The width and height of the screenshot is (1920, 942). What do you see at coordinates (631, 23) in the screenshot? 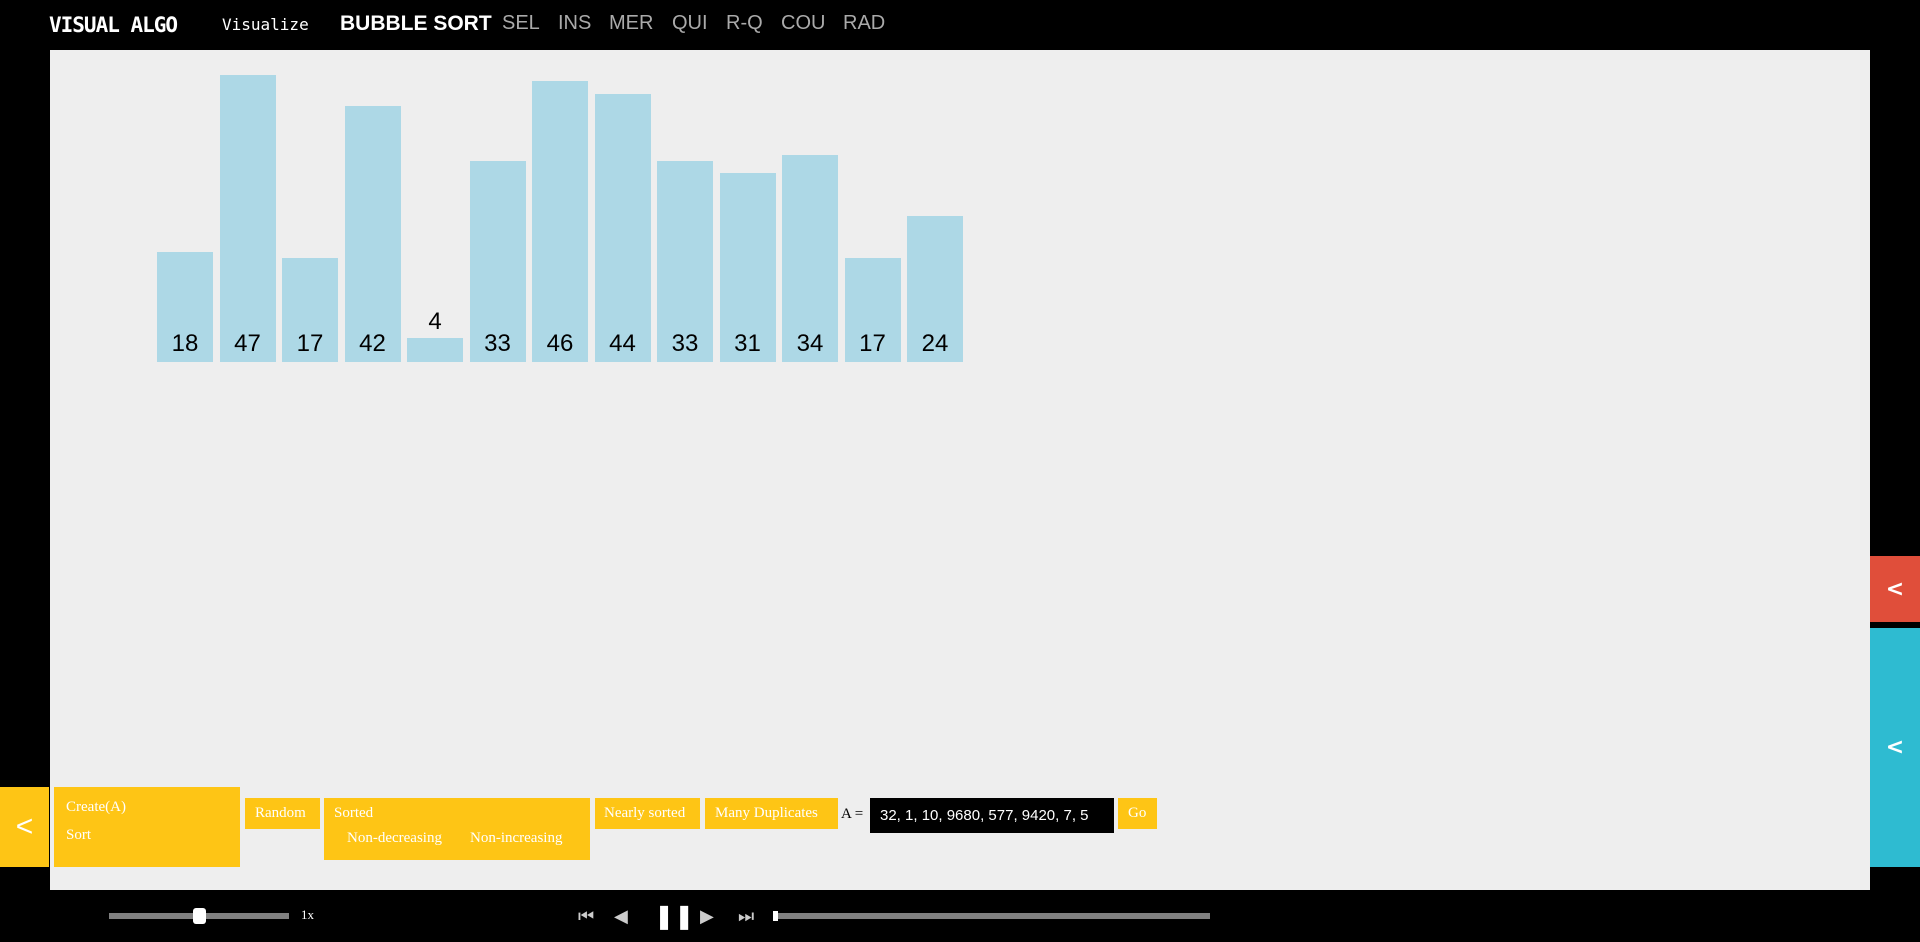
I see `nav-mer: MER` at bounding box center [631, 23].